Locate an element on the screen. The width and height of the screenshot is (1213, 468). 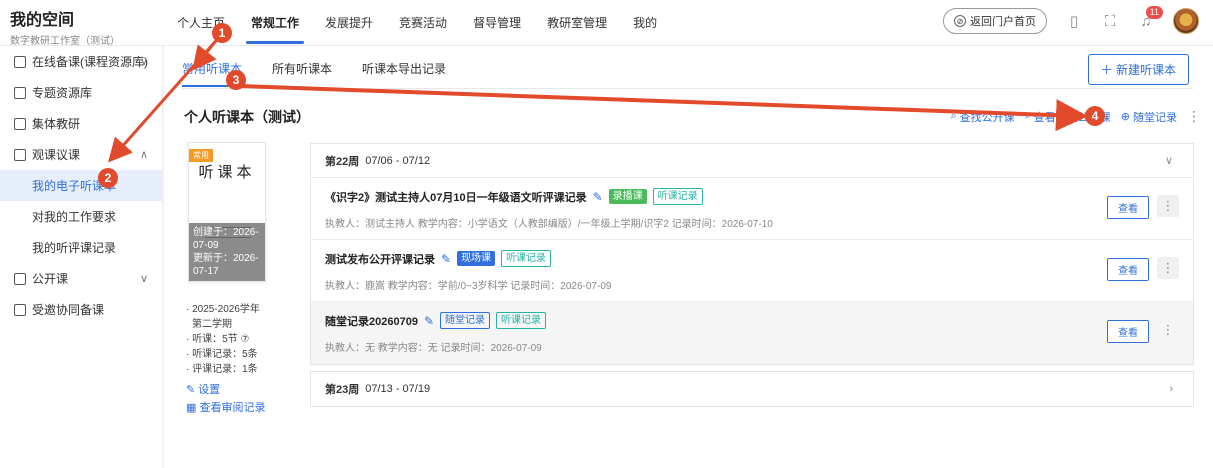
bell-icon: ♫ 11 is located at coordinates (1150, 18).